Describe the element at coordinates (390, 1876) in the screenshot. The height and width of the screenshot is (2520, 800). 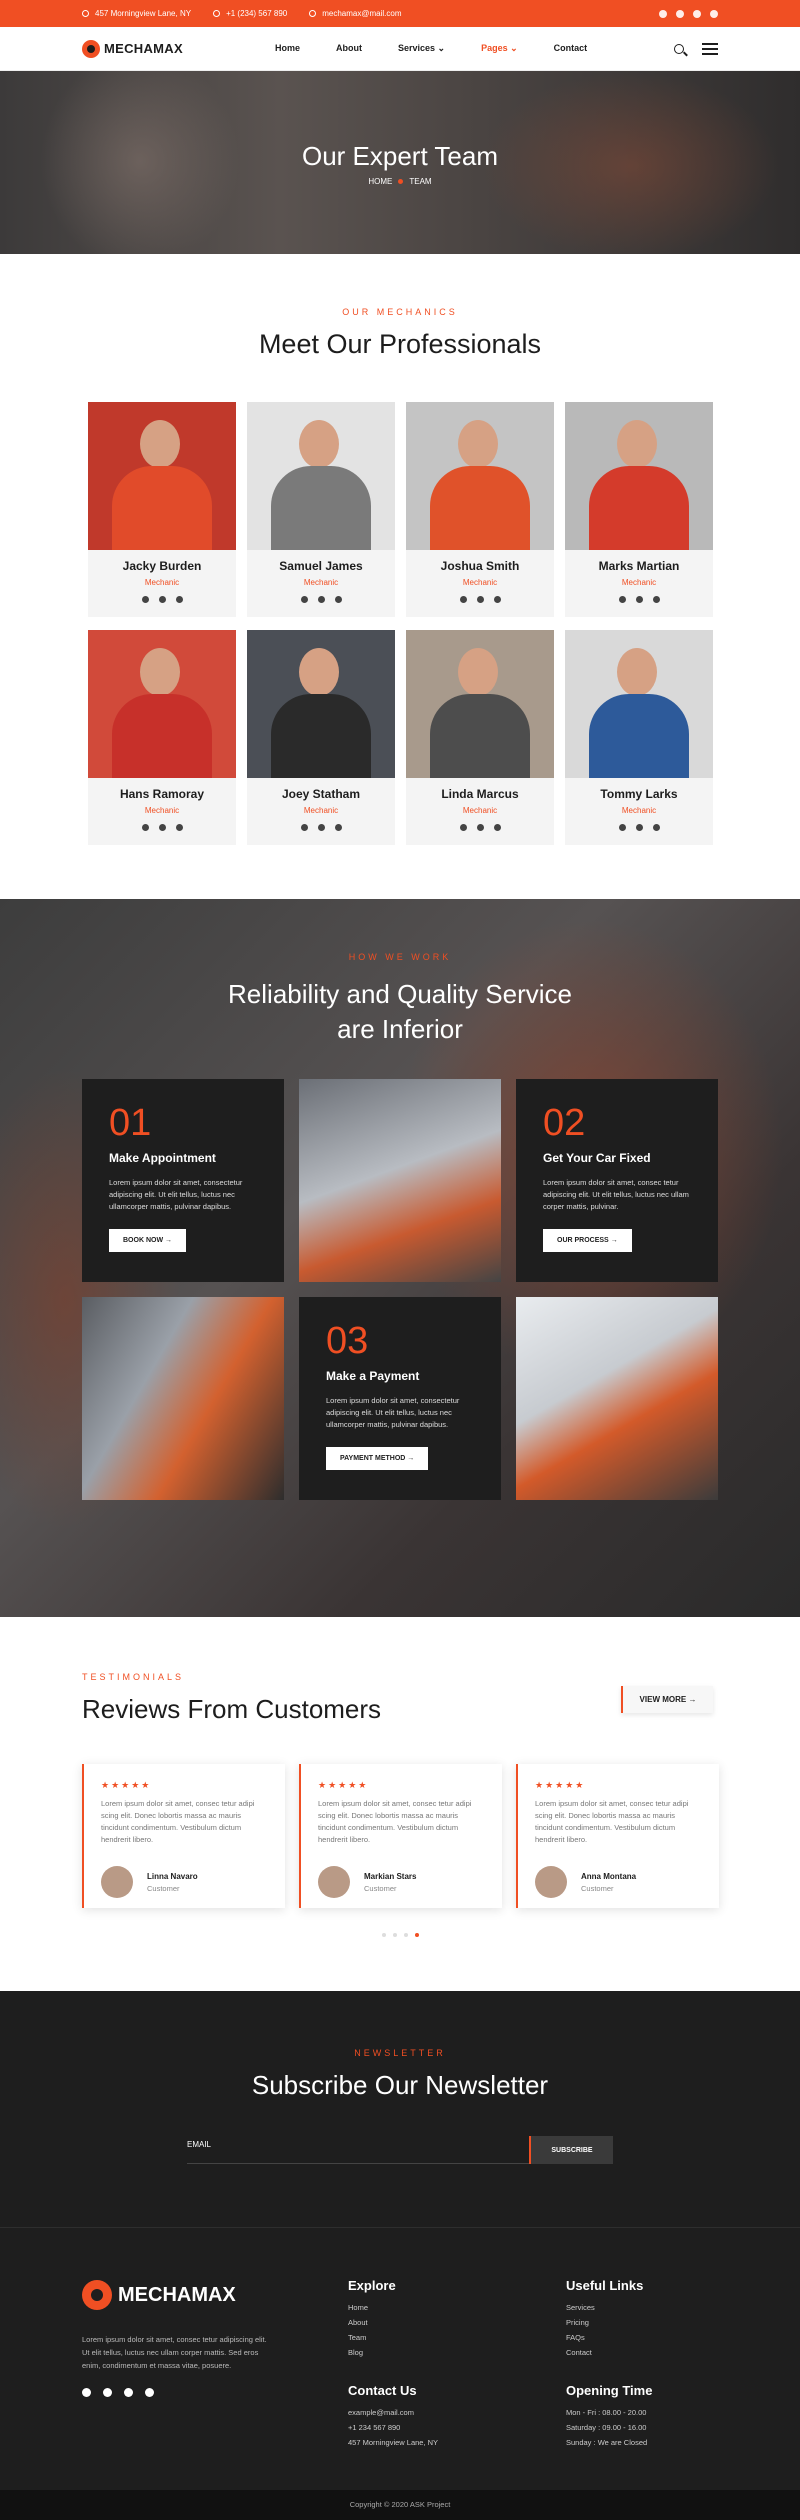
I see `author-name: Markian Stars` at that location.